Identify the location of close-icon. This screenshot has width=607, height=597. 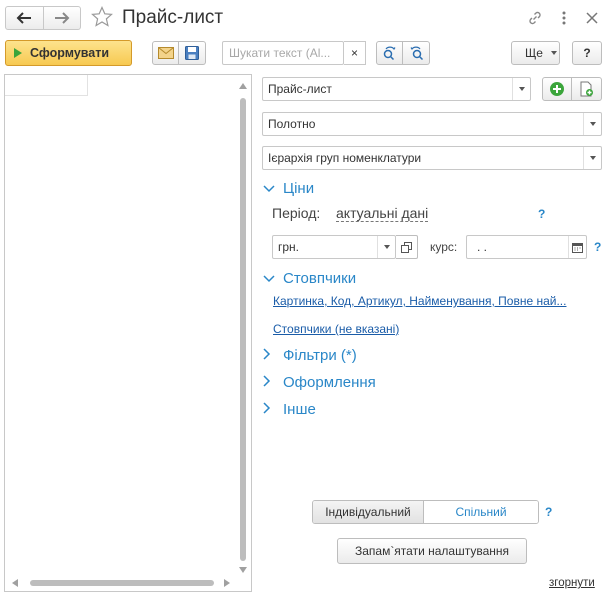
(592, 18).